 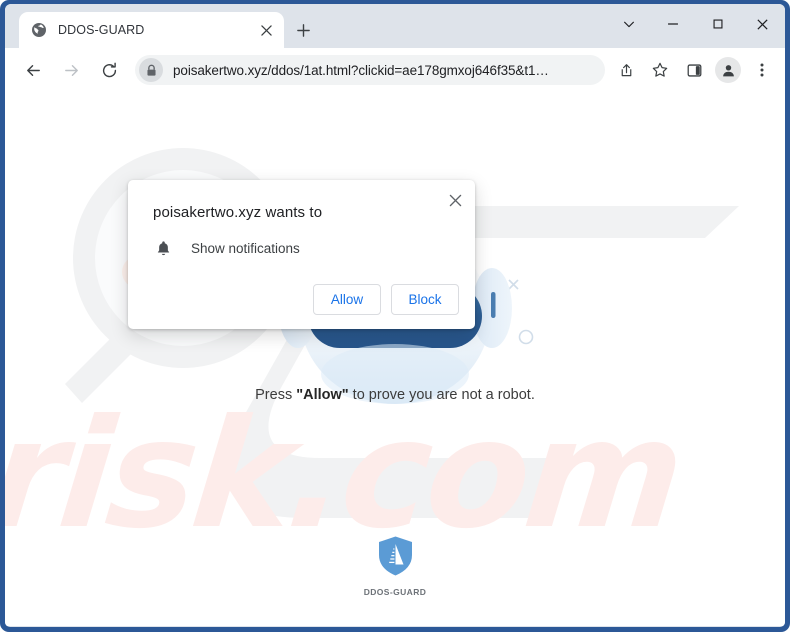 What do you see at coordinates (301, 299) in the screenshot?
I see `dialog-actions: Allow Block` at bounding box center [301, 299].